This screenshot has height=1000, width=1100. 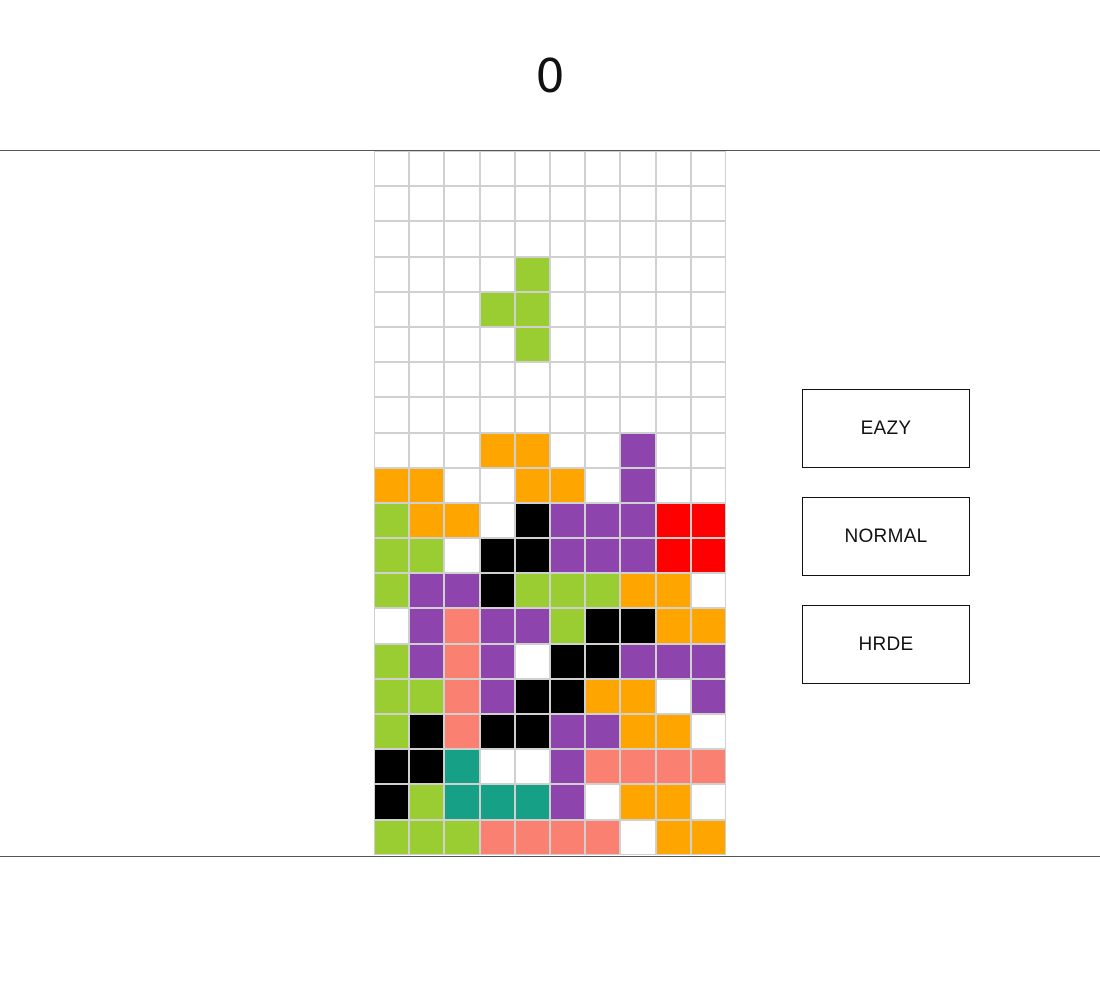 I want to click on normal-button: NORMAL, so click(x=886, y=536).